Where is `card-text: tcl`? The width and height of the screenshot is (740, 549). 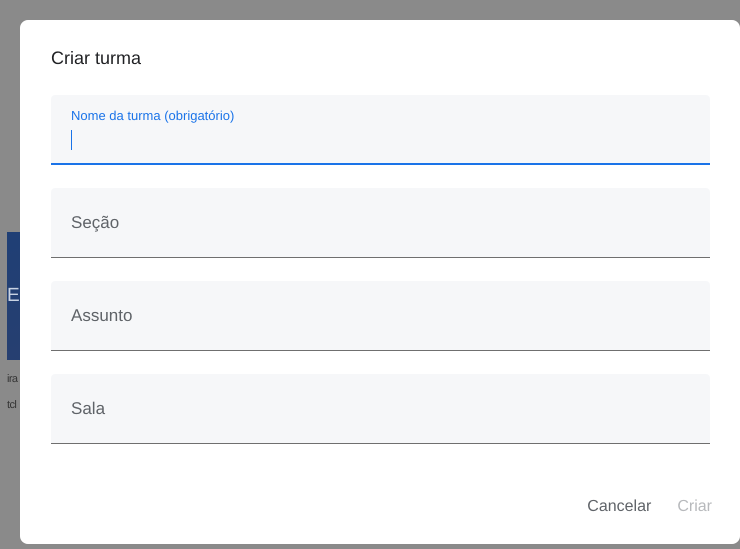
card-text: tcl is located at coordinates (11, 405).